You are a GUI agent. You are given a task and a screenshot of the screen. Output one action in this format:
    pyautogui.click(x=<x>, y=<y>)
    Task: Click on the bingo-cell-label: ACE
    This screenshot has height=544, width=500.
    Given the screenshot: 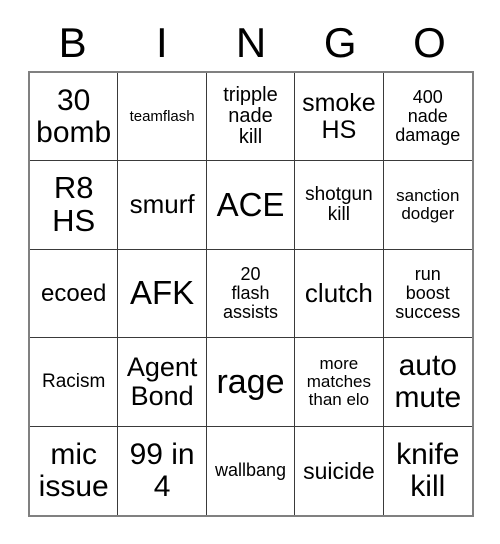 What is the action you would take?
    pyautogui.click(x=250, y=204)
    